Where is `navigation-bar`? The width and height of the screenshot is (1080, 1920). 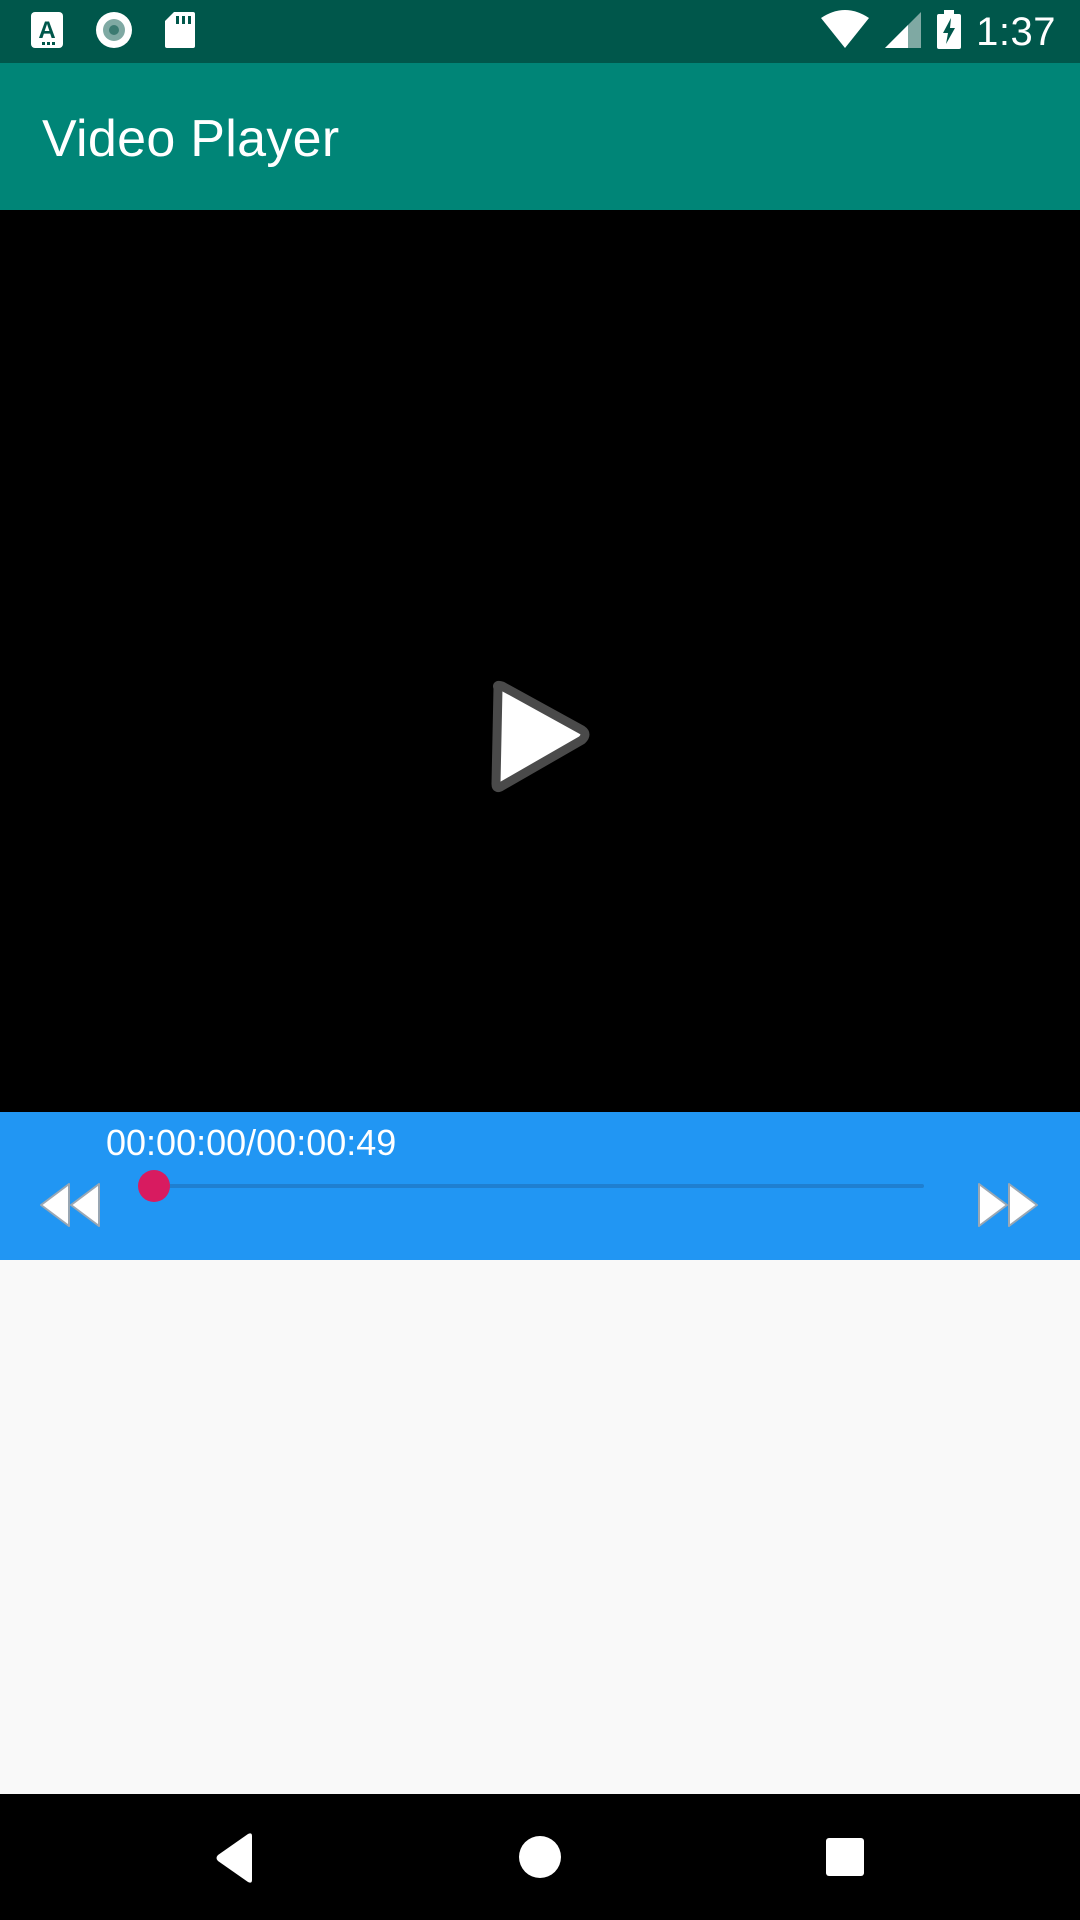
navigation-bar is located at coordinates (540, 1857).